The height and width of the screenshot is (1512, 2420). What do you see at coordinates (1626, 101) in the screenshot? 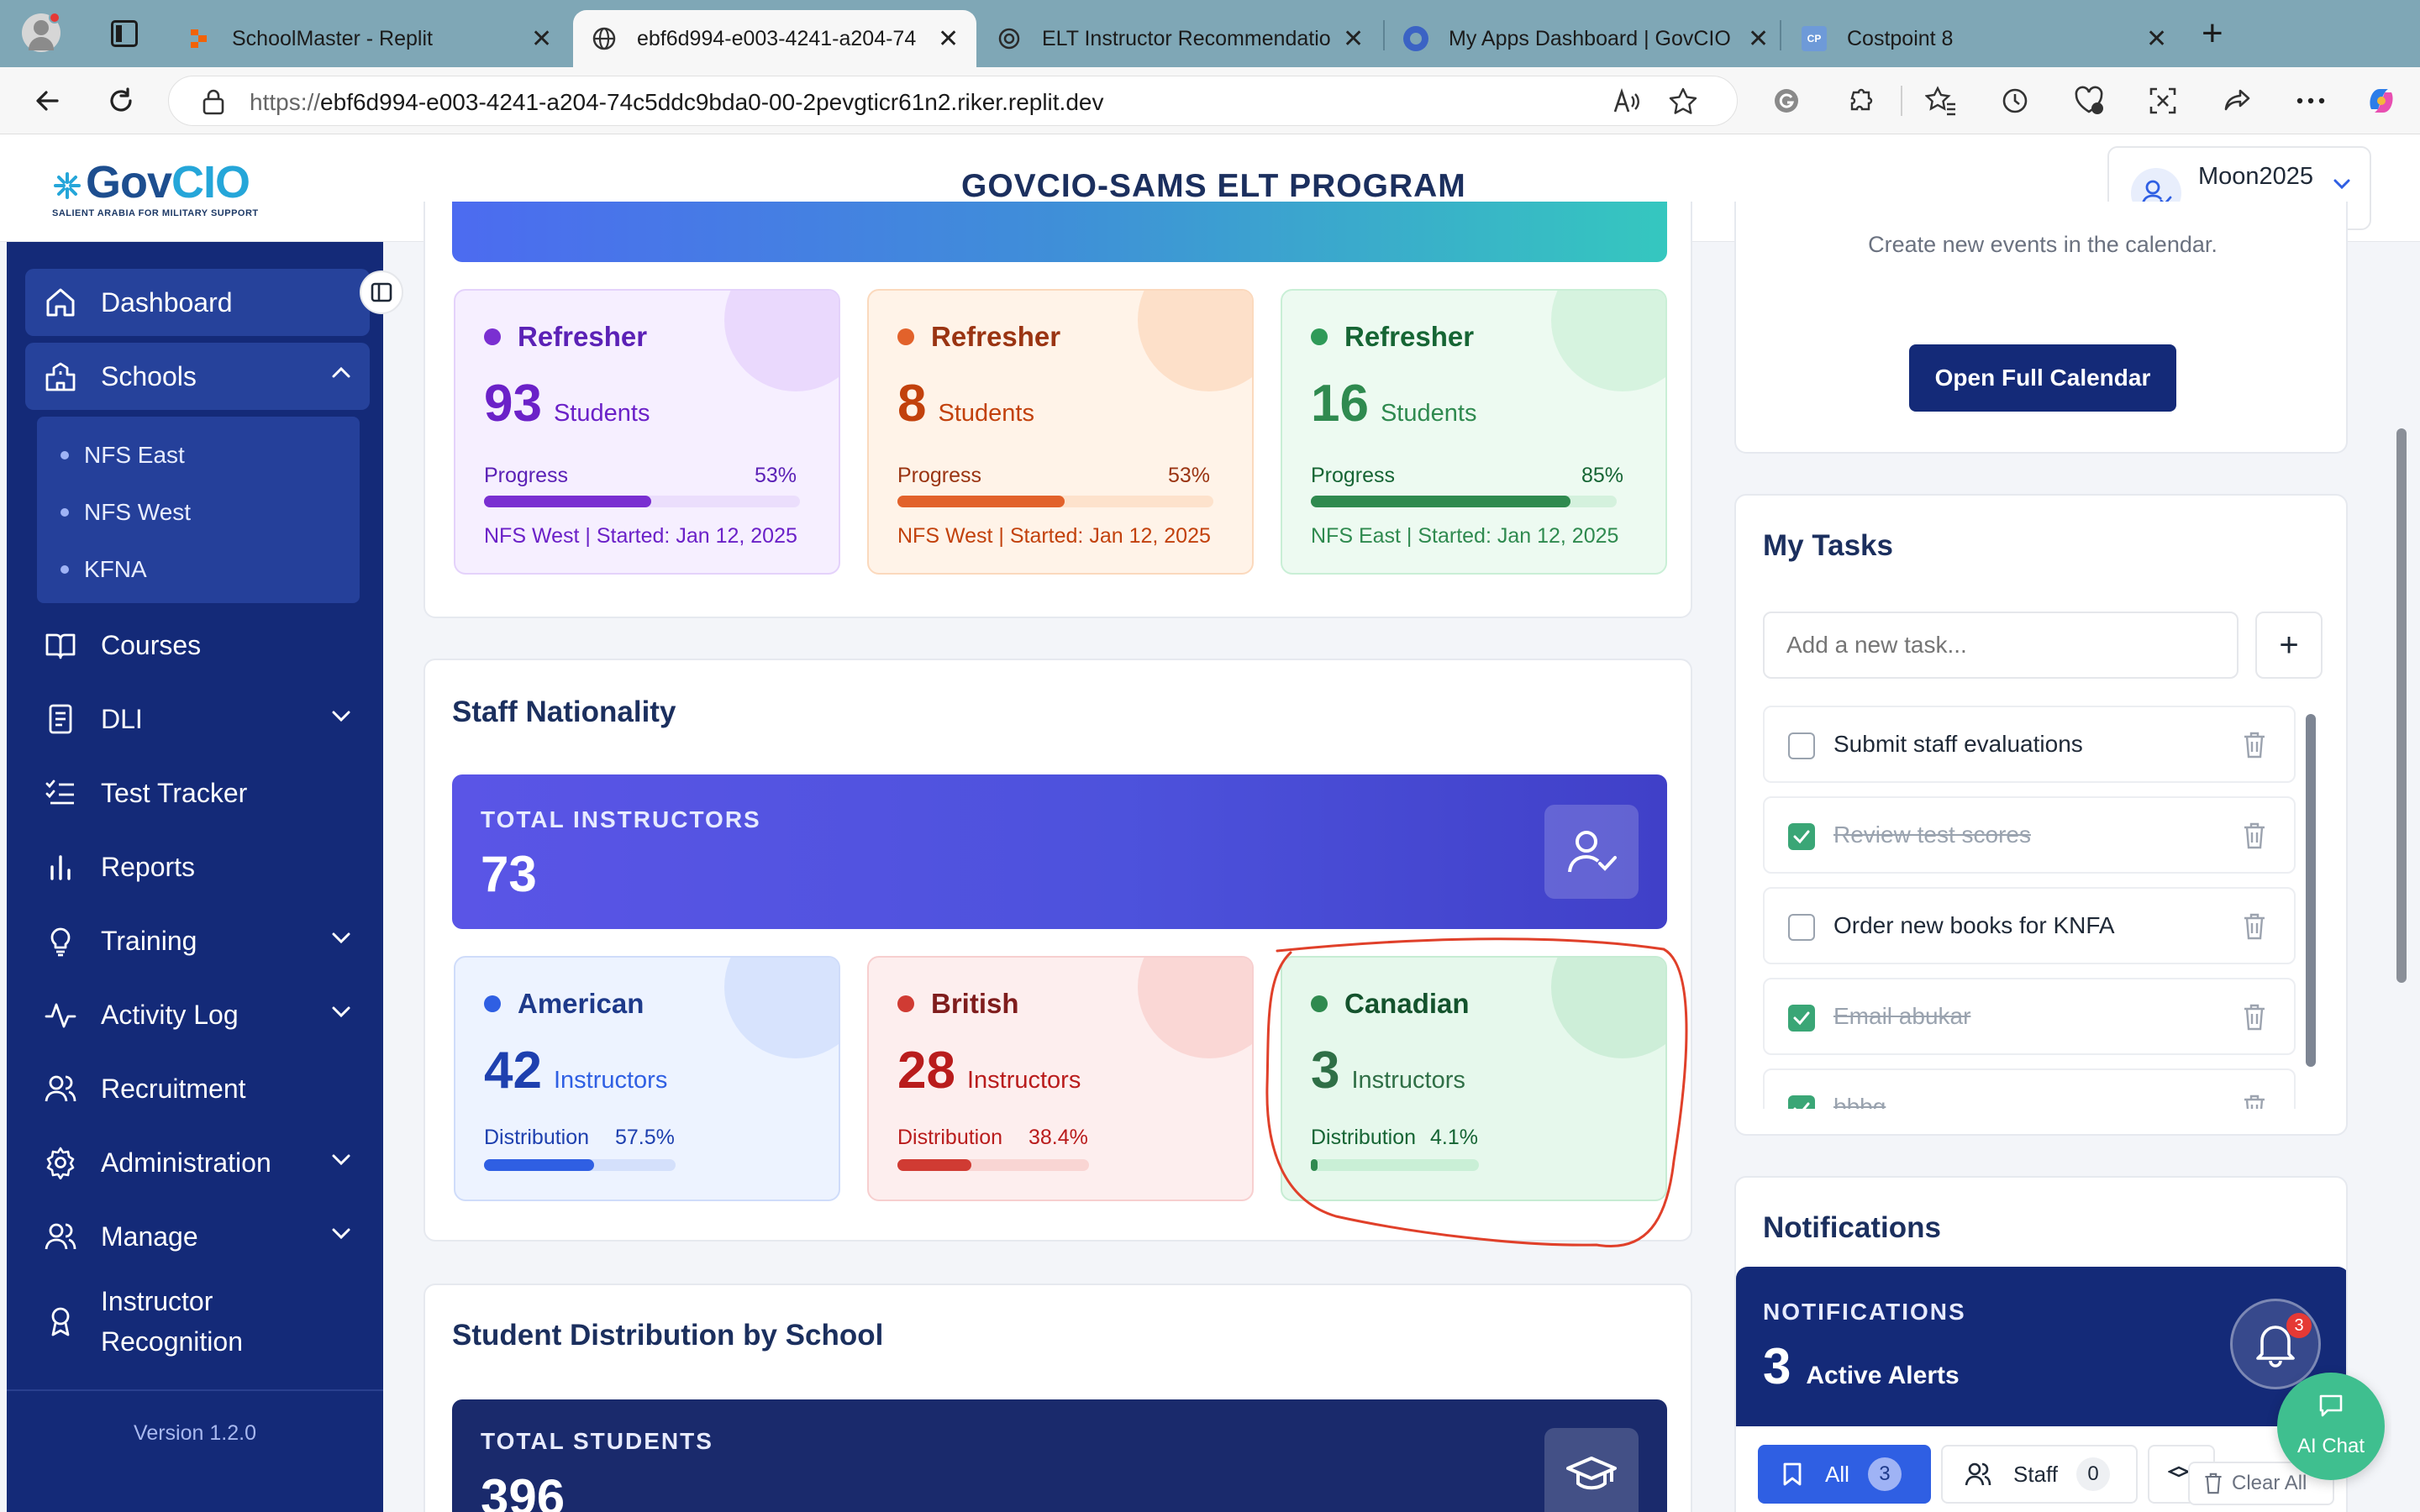
I see `read-aloud-icon` at bounding box center [1626, 101].